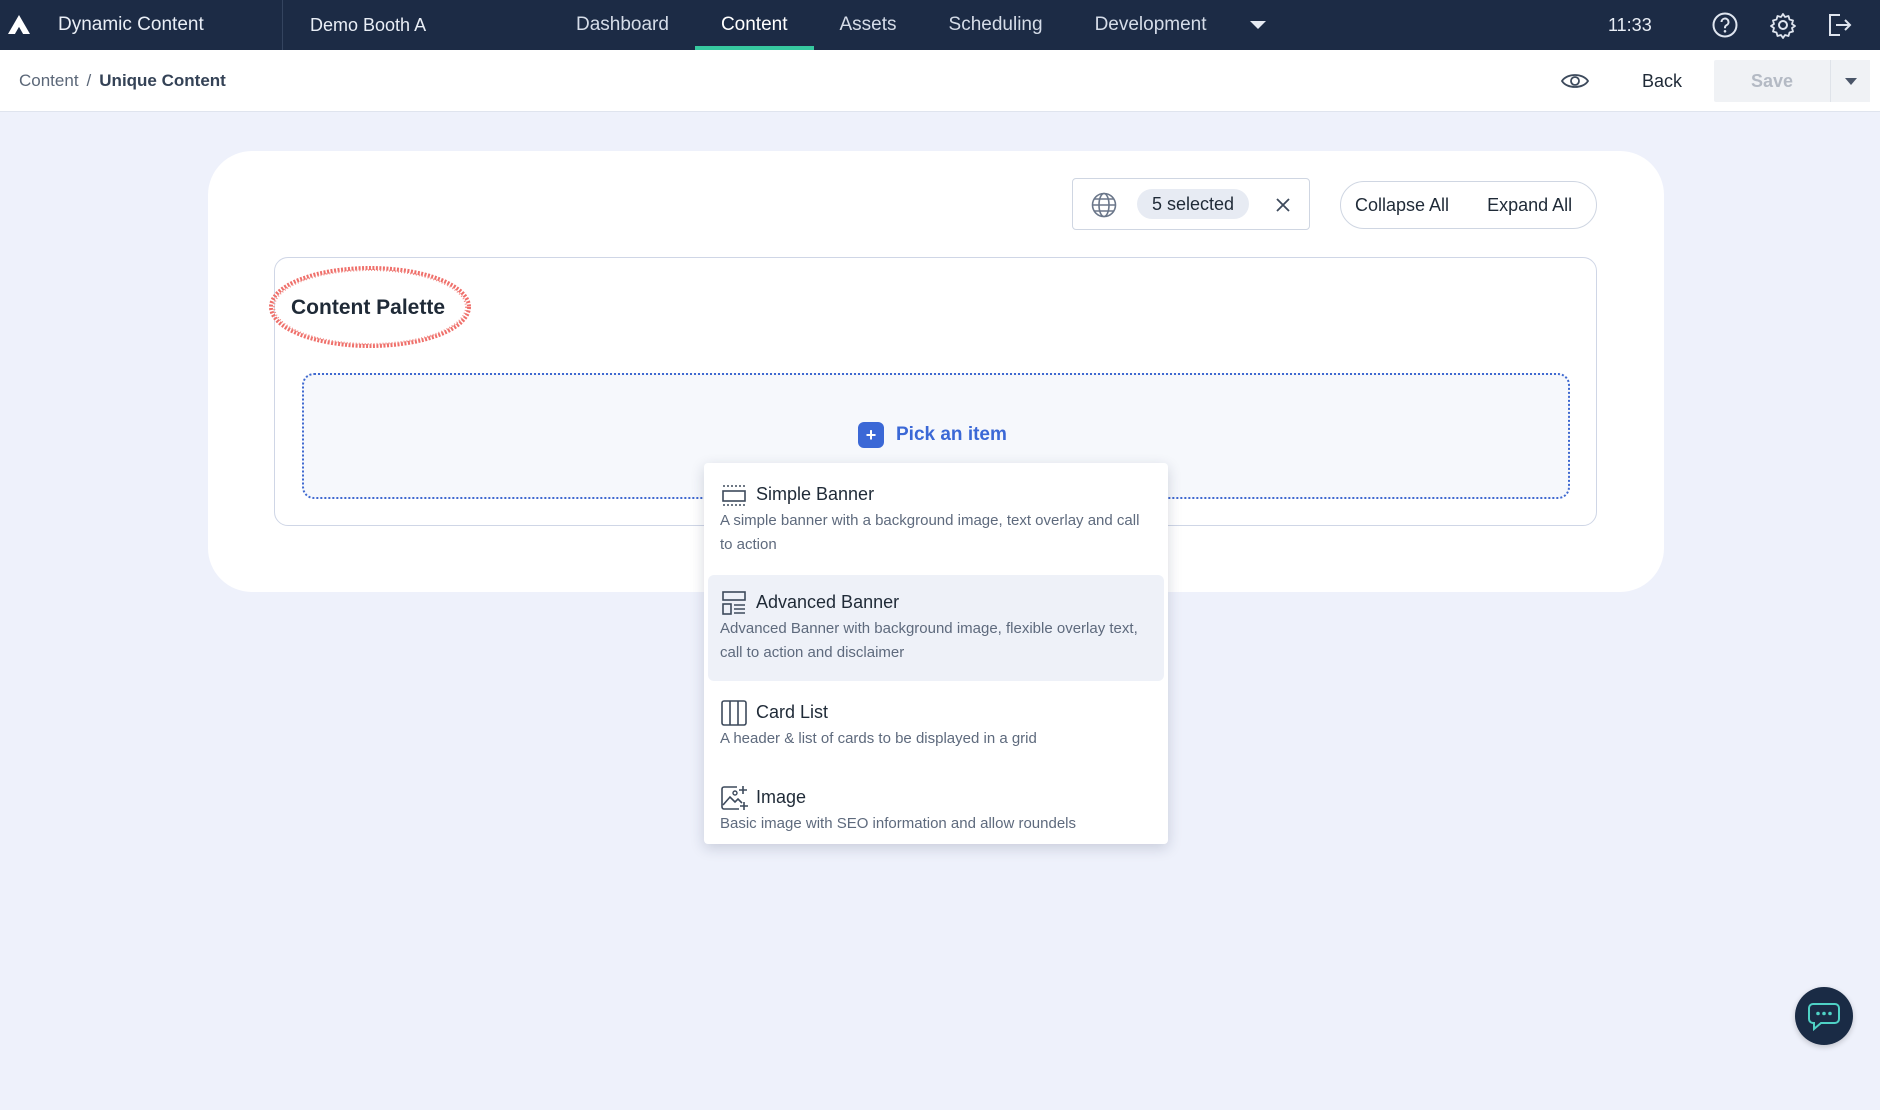 The height and width of the screenshot is (1110, 1880). Describe the element at coordinates (871, 435) in the screenshot. I see `plus-icon: +` at that location.